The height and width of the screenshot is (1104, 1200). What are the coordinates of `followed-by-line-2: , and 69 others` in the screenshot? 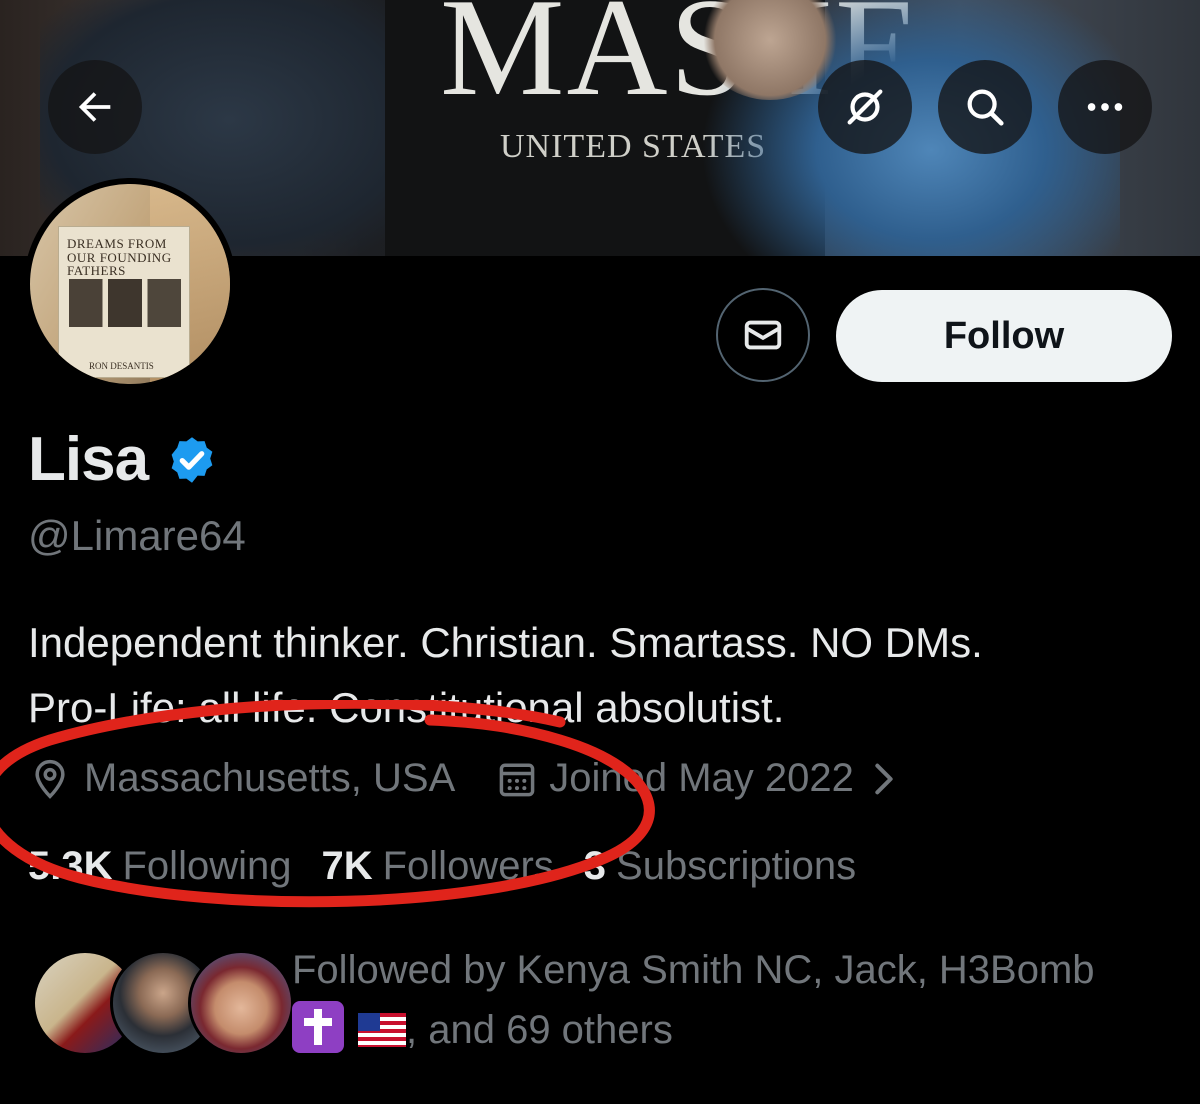 It's located at (732, 1030).